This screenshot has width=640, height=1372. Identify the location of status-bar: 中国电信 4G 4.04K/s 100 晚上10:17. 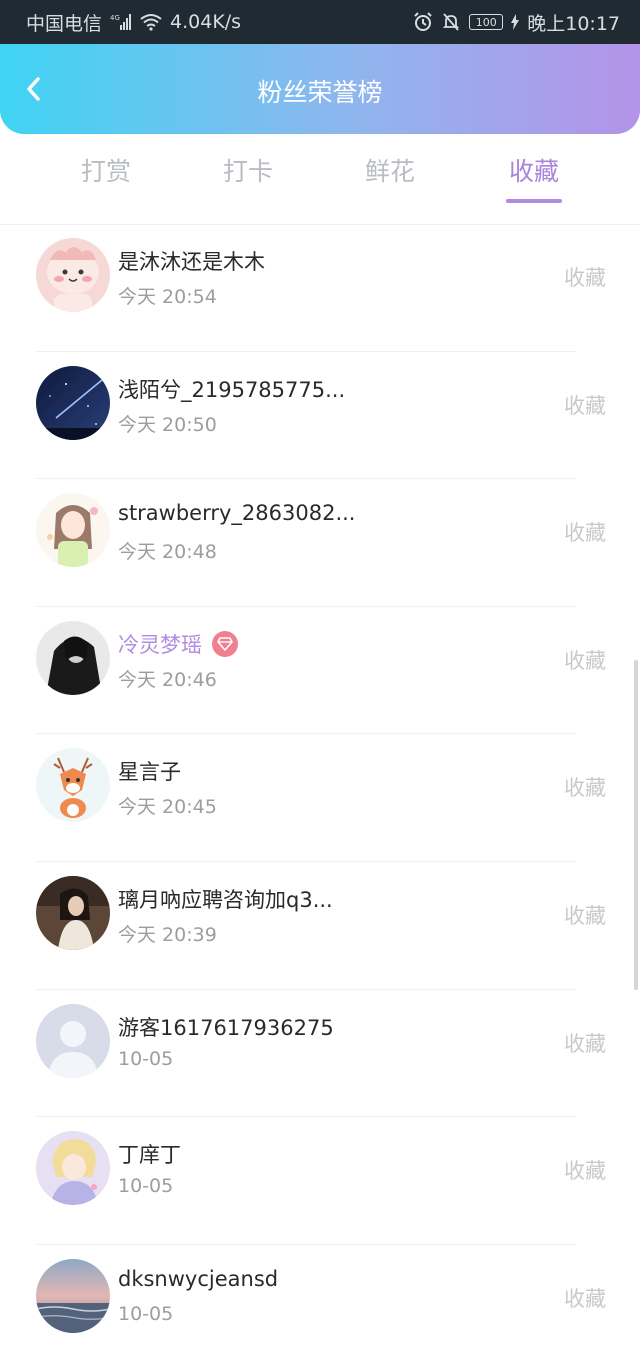
(320, 22).